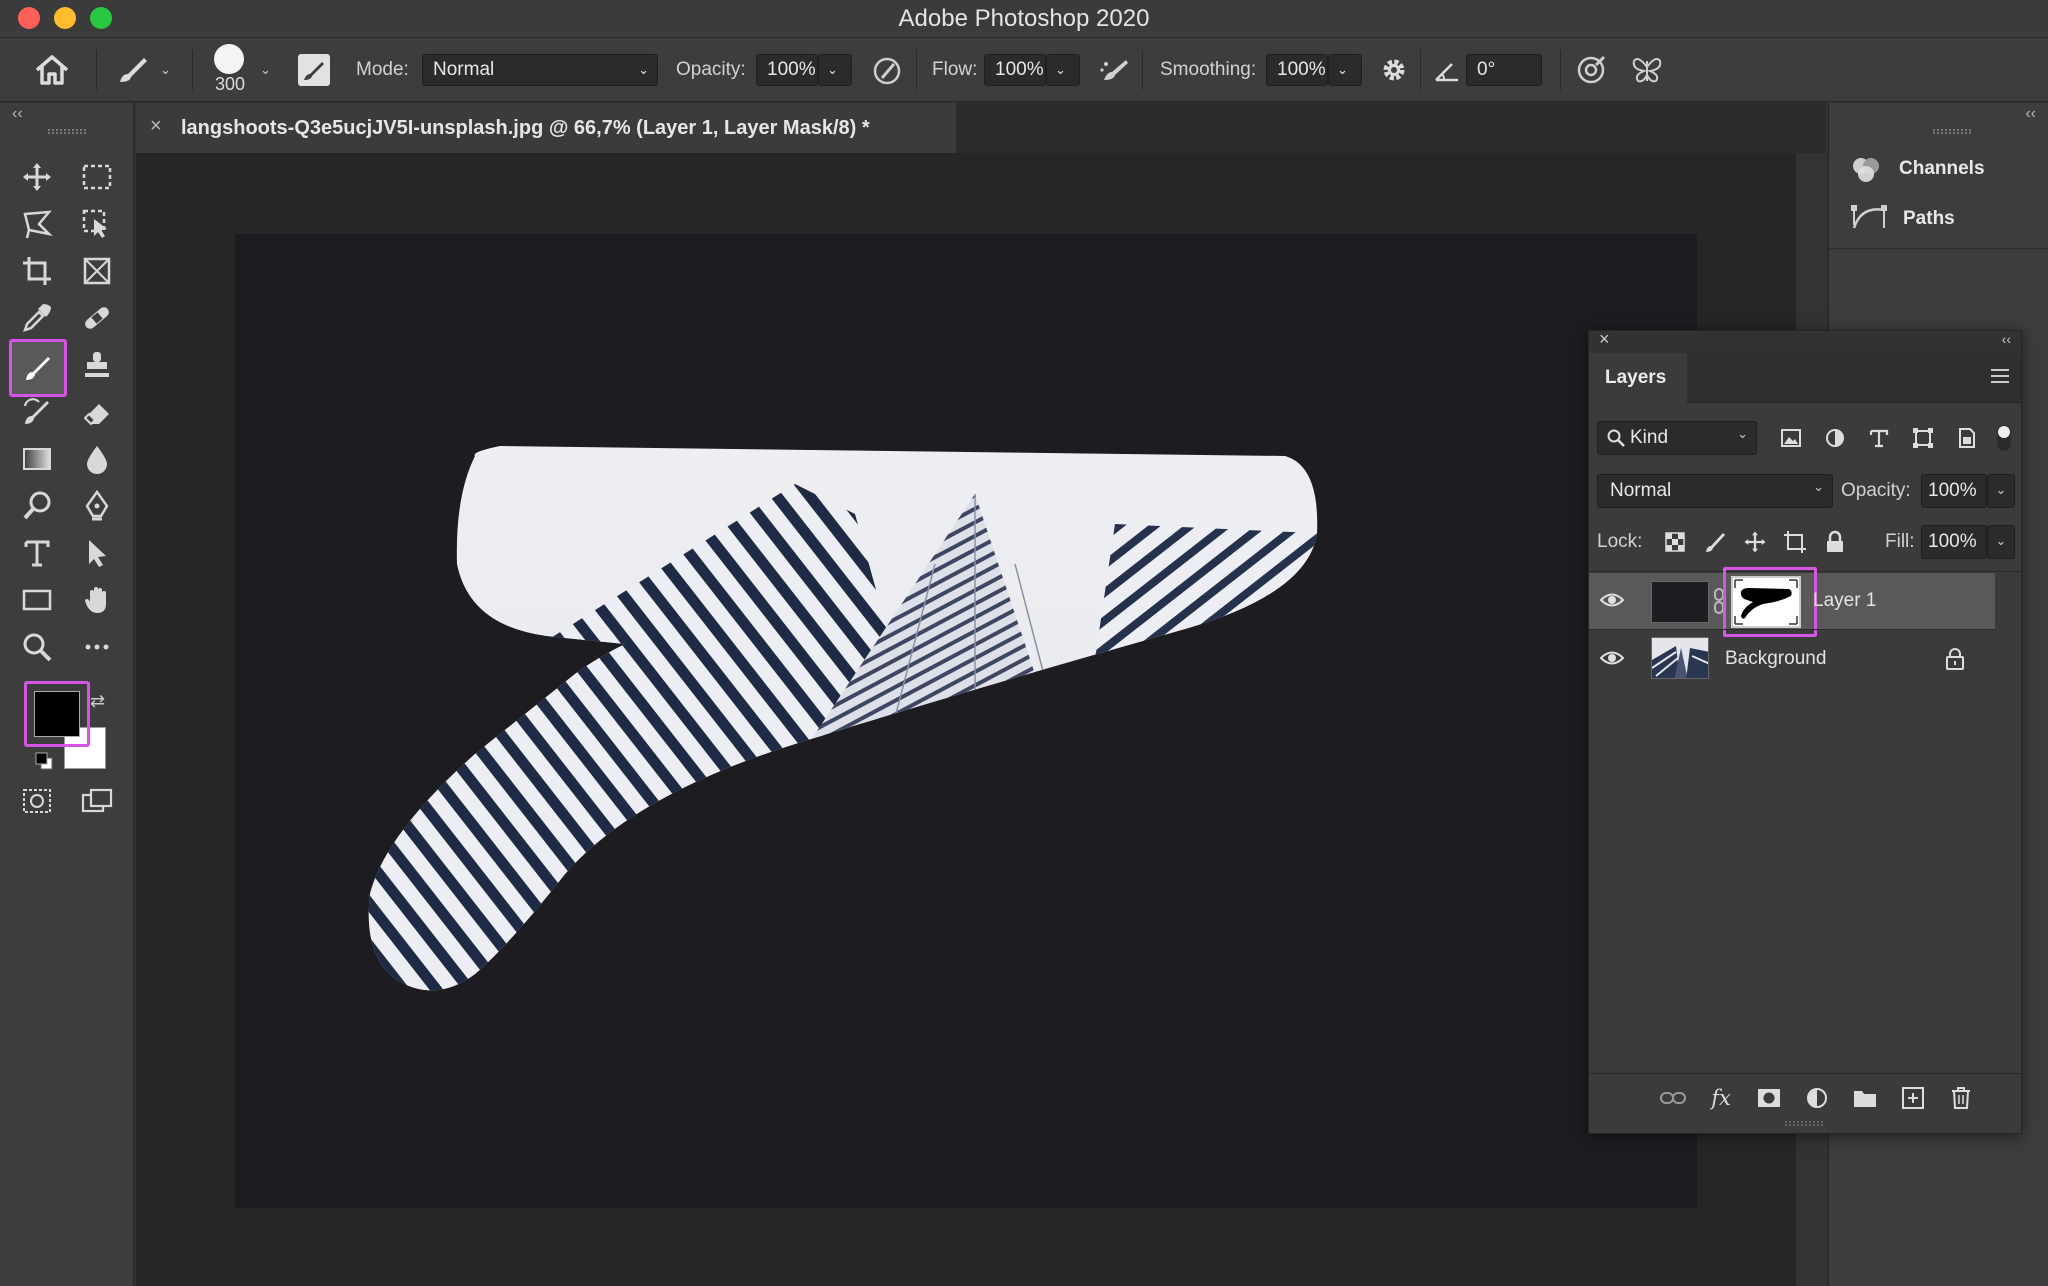  What do you see at coordinates (1944, 219) in the screenshot?
I see `dock-item-paths: Paths` at bounding box center [1944, 219].